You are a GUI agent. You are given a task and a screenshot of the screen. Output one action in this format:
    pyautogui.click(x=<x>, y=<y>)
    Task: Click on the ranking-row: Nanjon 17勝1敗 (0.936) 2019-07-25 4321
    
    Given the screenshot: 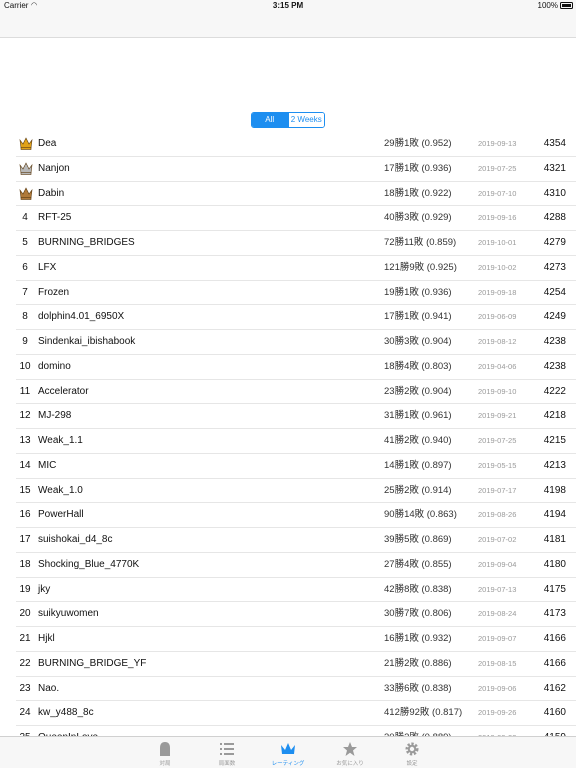 What is the action you would take?
    pyautogui.click(x=296, y=169)
    